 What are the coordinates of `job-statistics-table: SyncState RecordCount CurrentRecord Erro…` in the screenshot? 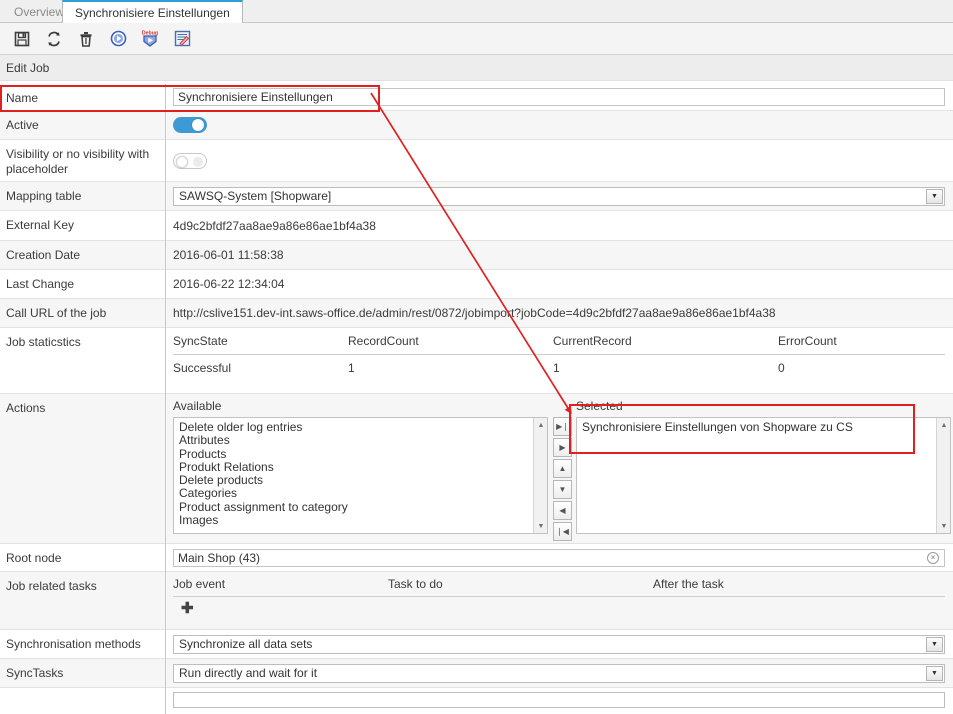 It's located at (559, 354).